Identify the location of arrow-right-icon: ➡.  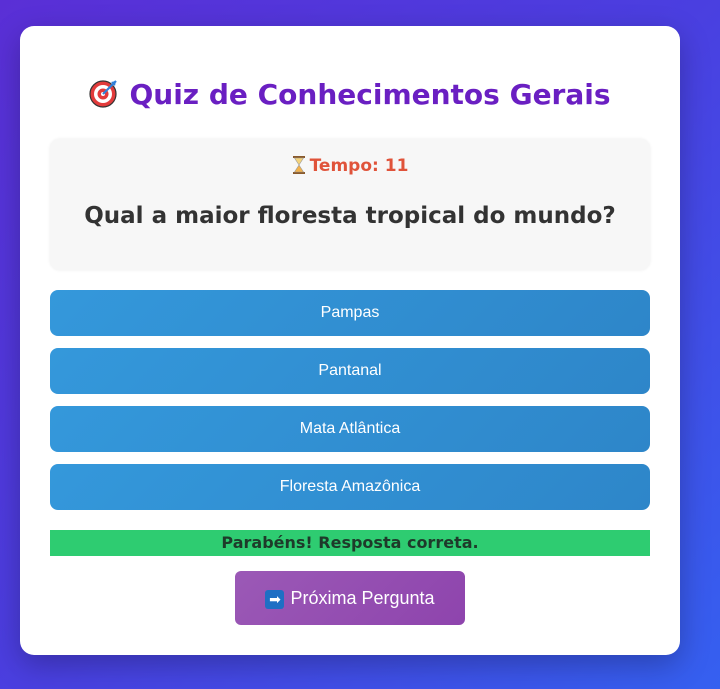
(275, 599).